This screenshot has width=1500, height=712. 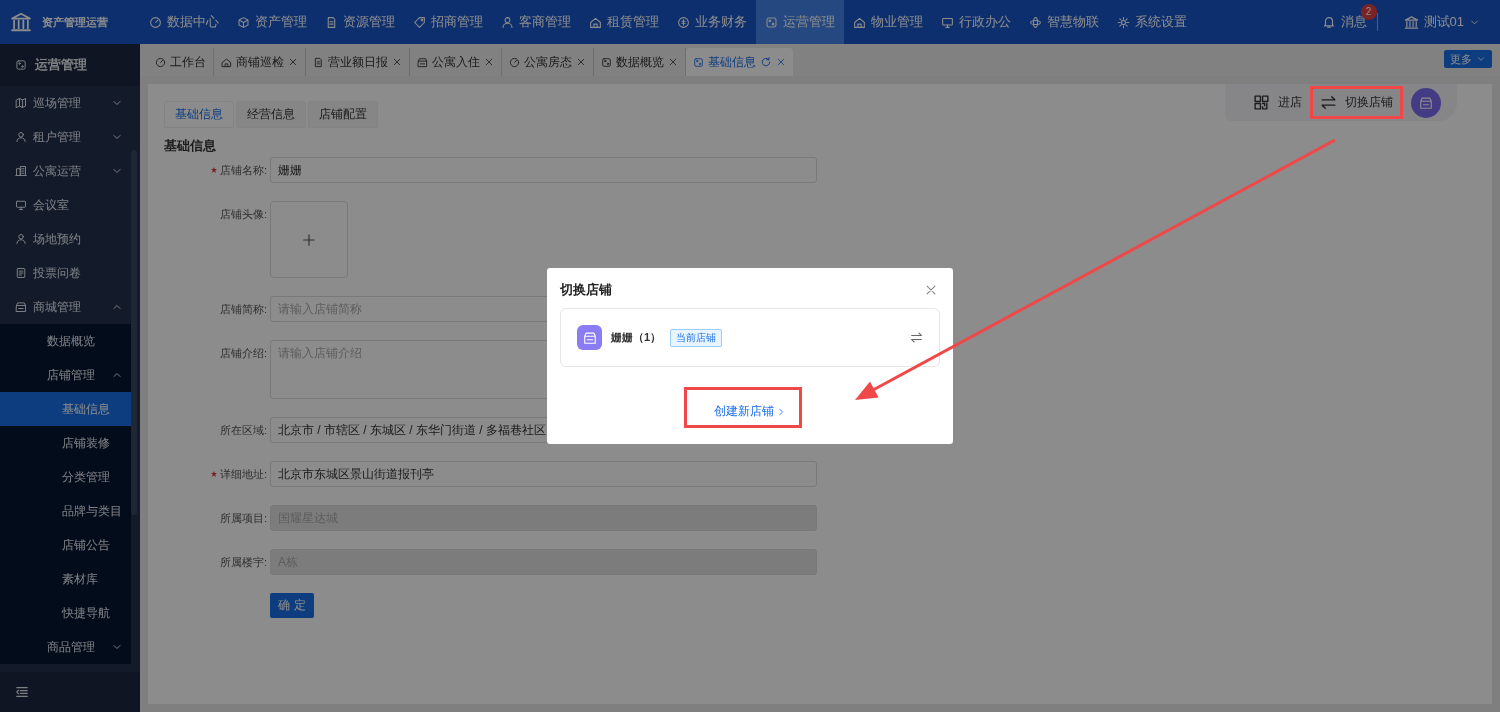 What do you see at coordinates (243, 214) in the screenshot?
I see `field-label: 店铺头像:` at bounding box center [243, 214].